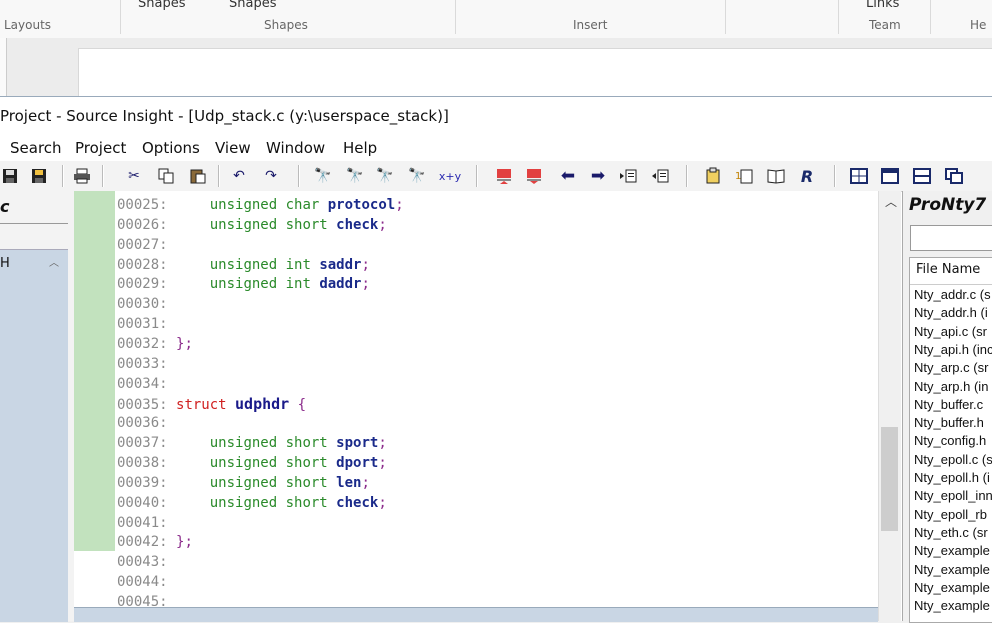 This screenshot has height=623, width=992. I want to click on menu-search: Search, so click(36, 148).